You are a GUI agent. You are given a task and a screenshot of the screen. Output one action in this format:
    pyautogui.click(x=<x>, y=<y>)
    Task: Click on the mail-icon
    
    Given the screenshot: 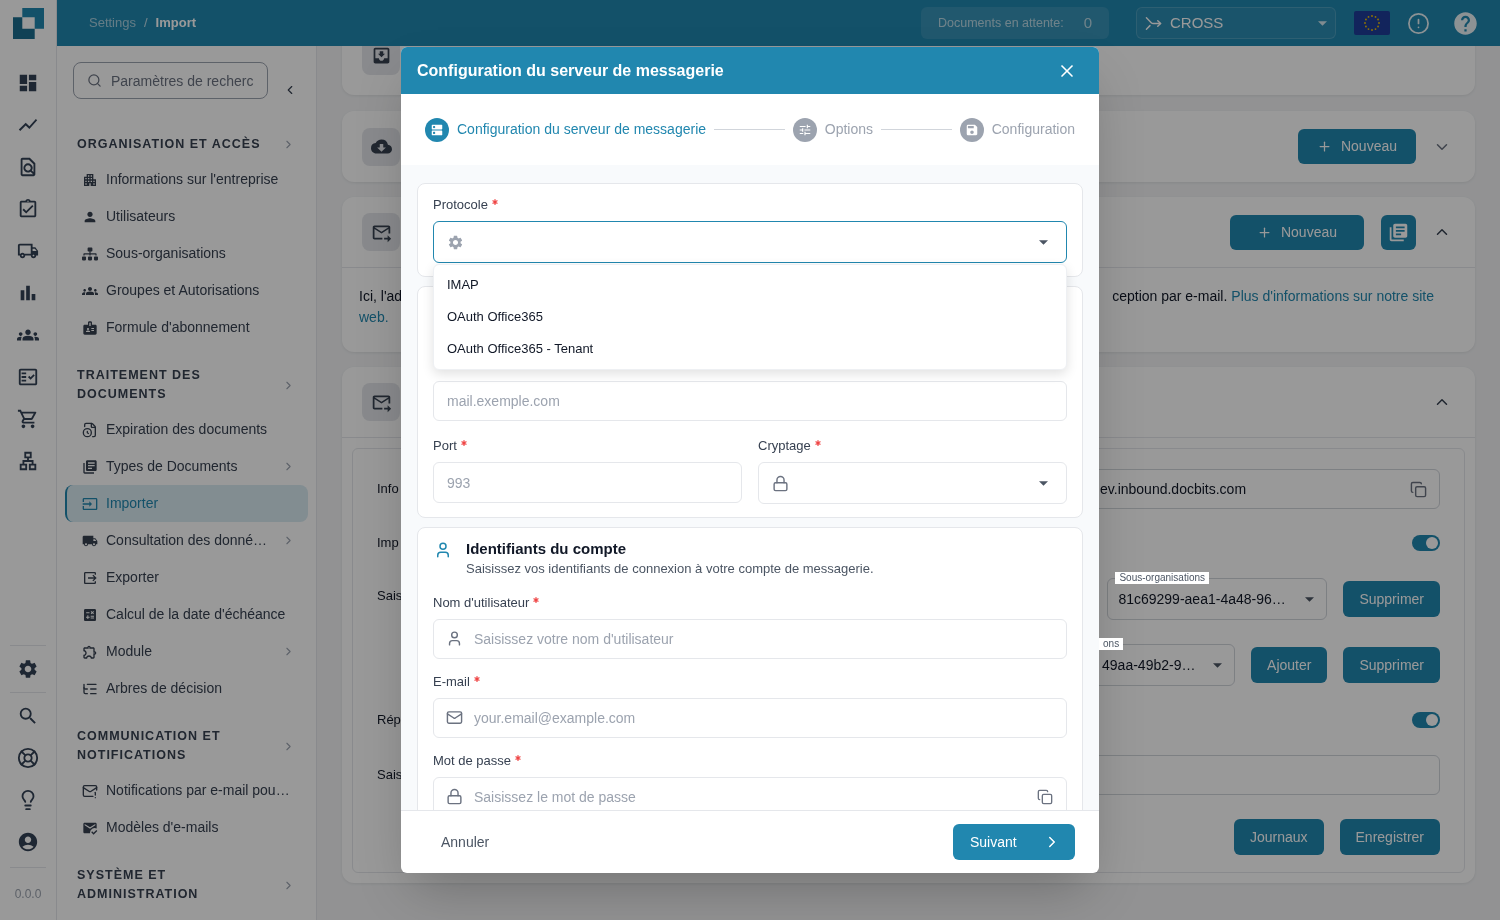 What is the action you would take?
    pyautogui.click(x=454, y=717)
    